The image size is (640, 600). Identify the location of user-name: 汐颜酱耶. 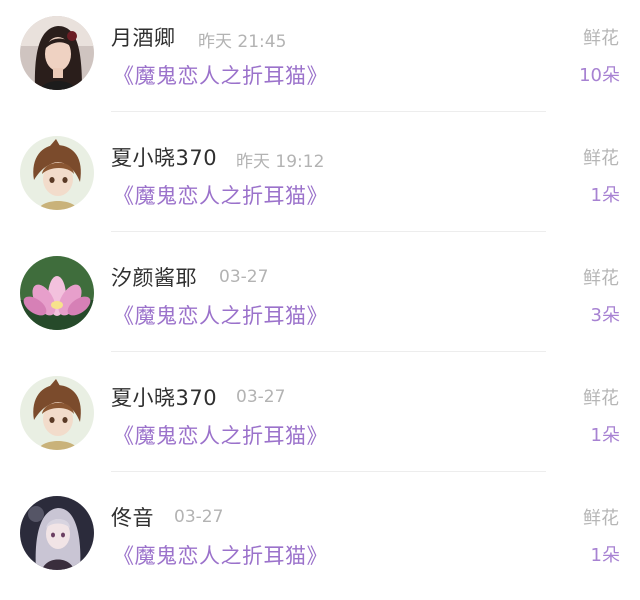
(154, 277).